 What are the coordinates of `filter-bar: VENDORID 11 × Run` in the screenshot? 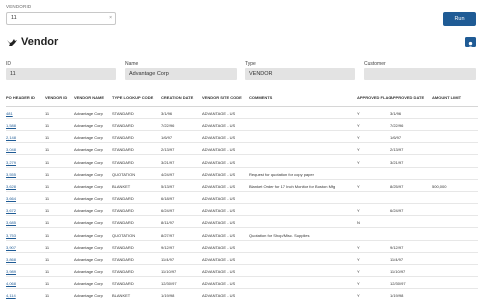 It's located at (241, 15).